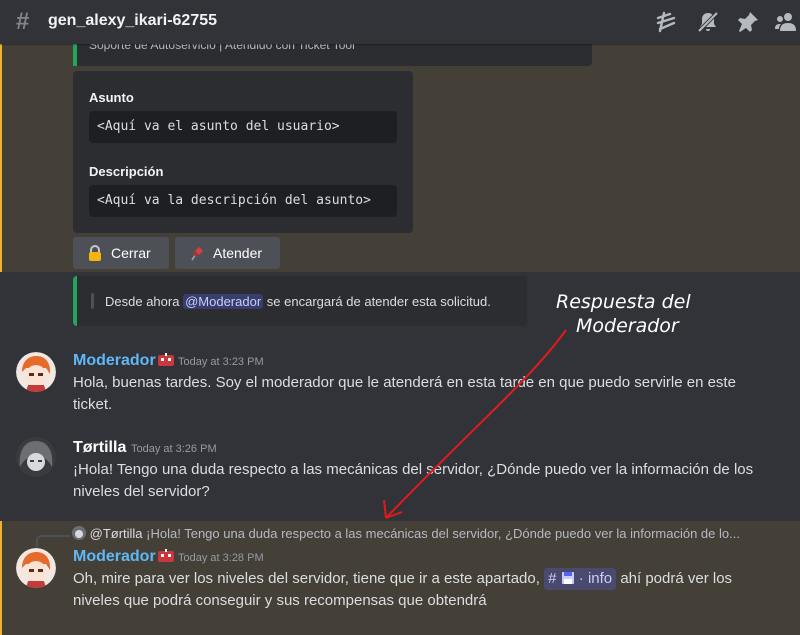 This screenshot has width=800, height=635. What do you see at coordinates (131, 253) in the screenshot?
I see `close-button-label: Cerrar` at bounding box center [131, 253].